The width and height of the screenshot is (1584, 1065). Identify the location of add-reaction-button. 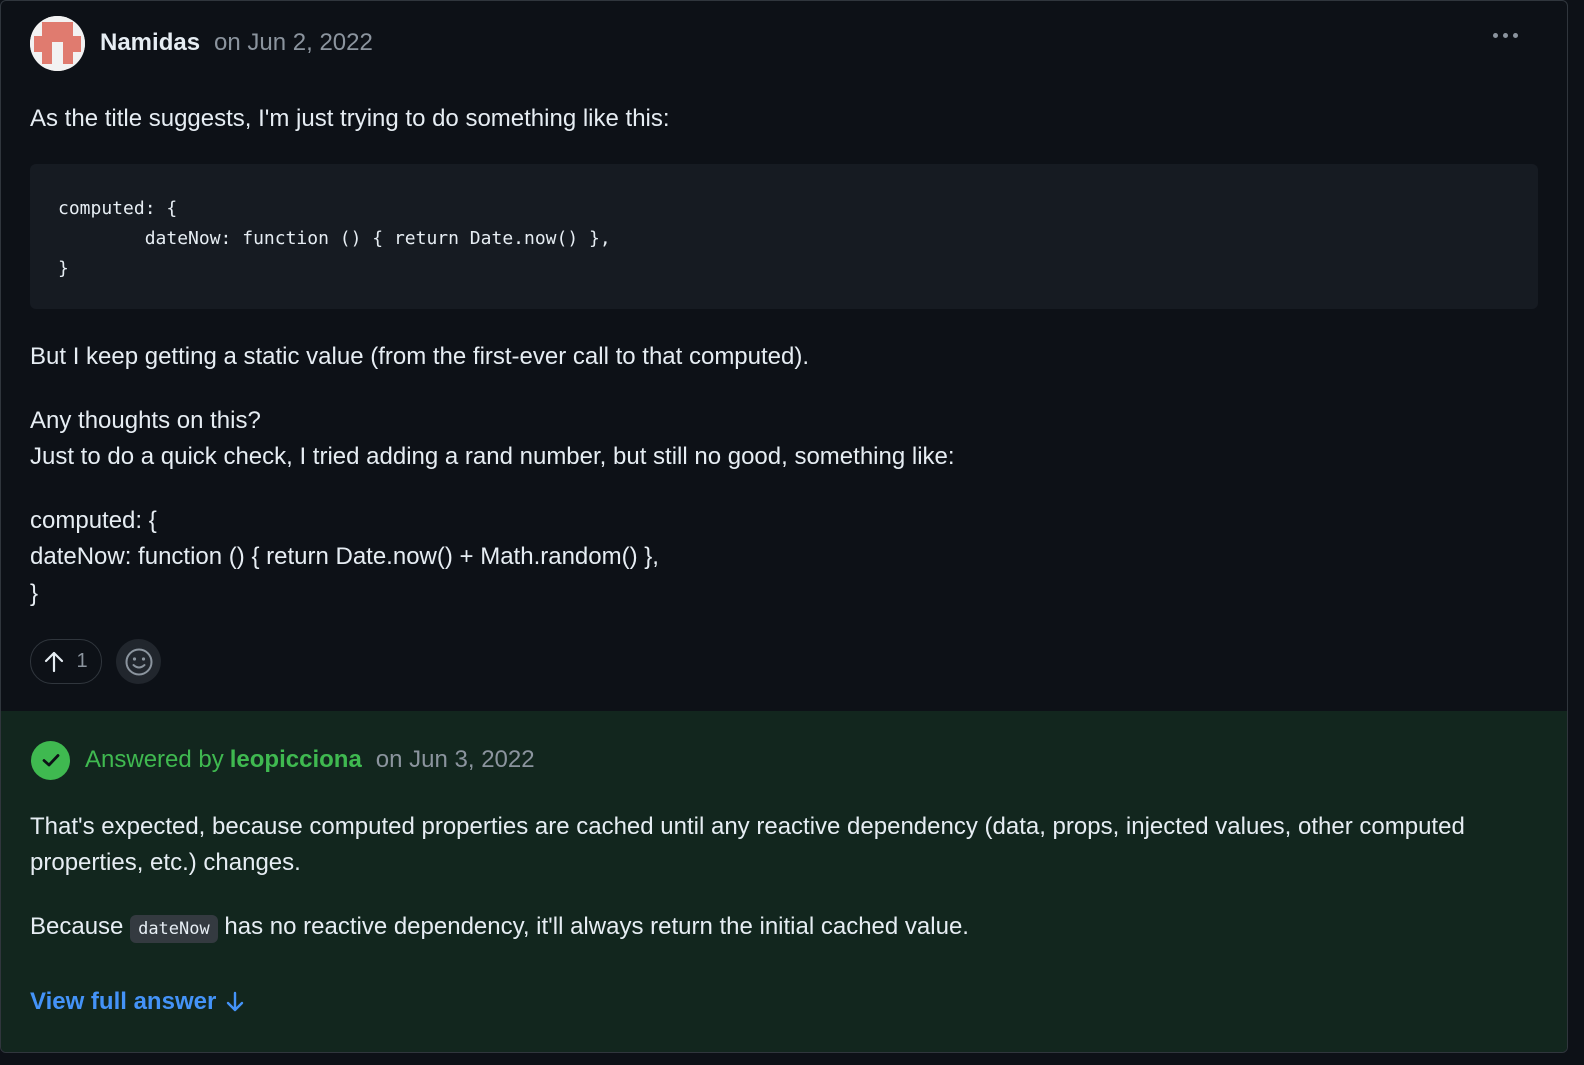
(138, 661).